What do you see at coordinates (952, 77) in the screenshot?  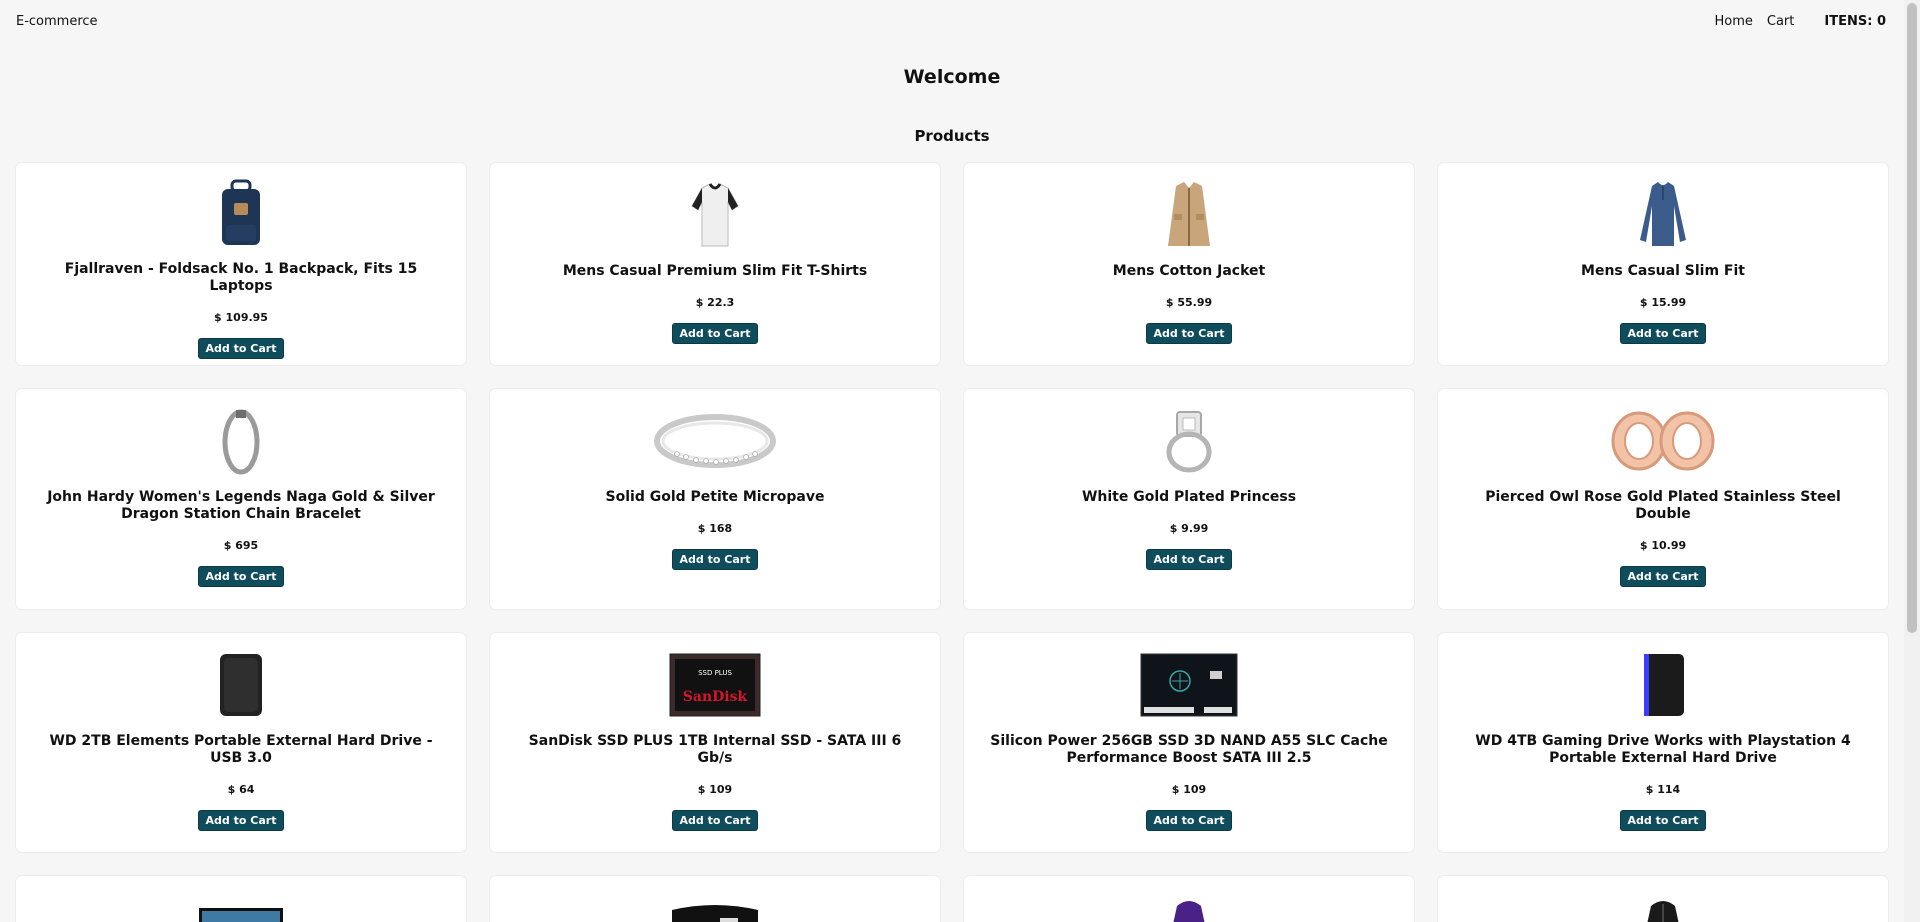 I see `welcome-heading: Welcome` at bounding box center [952, 77].